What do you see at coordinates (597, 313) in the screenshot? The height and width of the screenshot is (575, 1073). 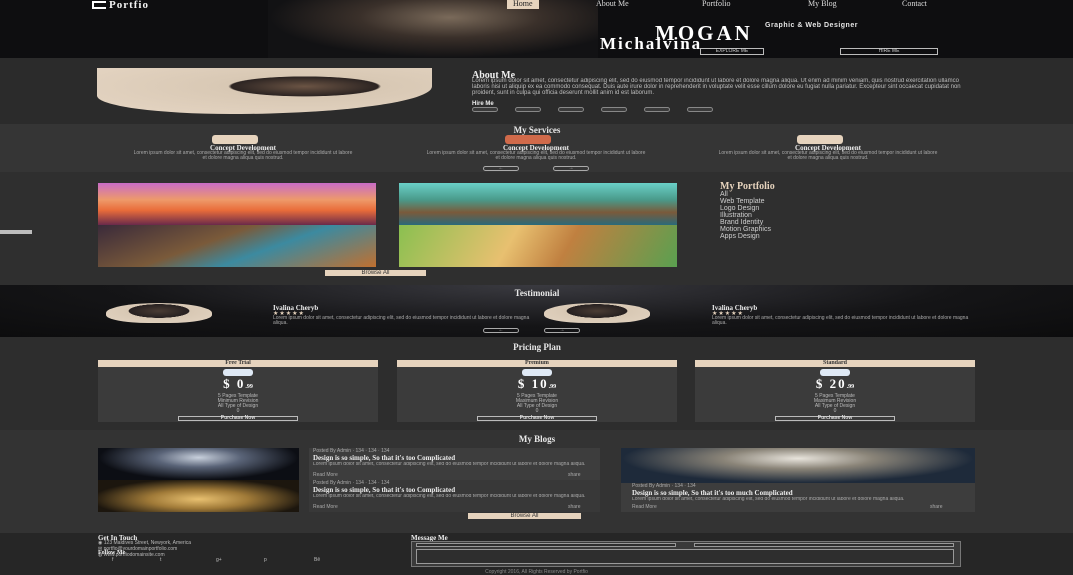 I see `testimonial-2-avatar` at bounding box center [597, 313].